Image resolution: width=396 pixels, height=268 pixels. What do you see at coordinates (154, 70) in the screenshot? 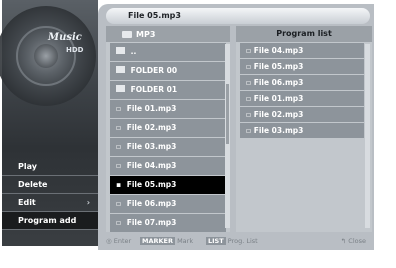
I see `list-item-label: FOLDER 00` at bounding box center [154, 70].